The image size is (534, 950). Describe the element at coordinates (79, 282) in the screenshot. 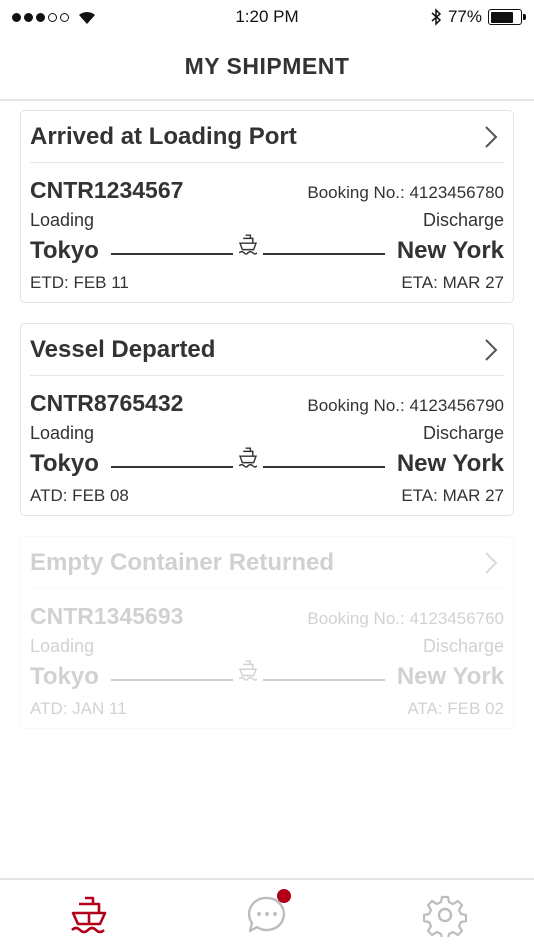

I see `departure-date: ETD: FEB 11` at that location.